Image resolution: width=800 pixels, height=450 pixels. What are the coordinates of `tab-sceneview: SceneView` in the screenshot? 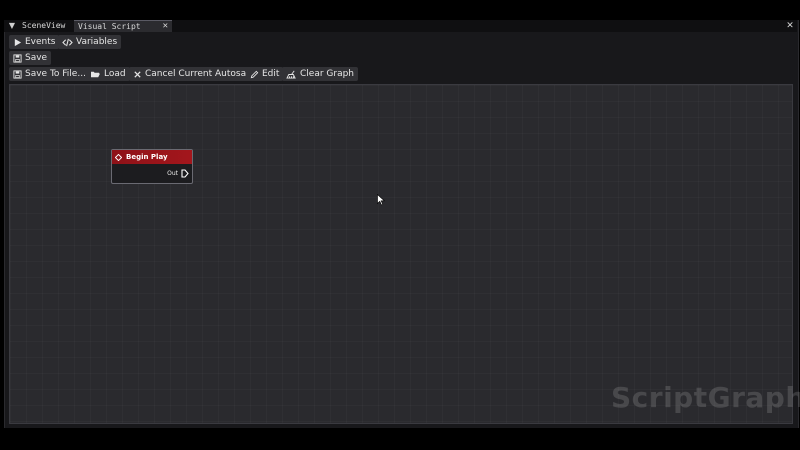 It's located at (45, 26).